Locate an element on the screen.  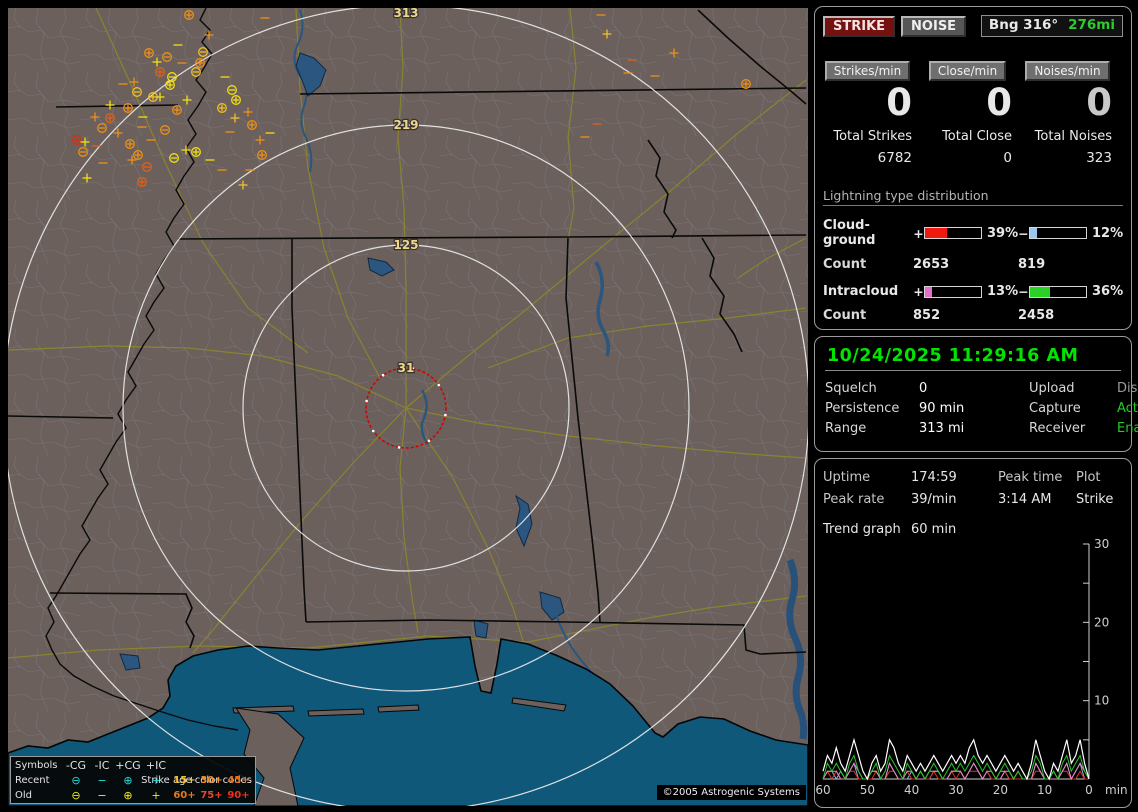
total-strikes-label: Total Strikes is located at coordinates (872, 136).